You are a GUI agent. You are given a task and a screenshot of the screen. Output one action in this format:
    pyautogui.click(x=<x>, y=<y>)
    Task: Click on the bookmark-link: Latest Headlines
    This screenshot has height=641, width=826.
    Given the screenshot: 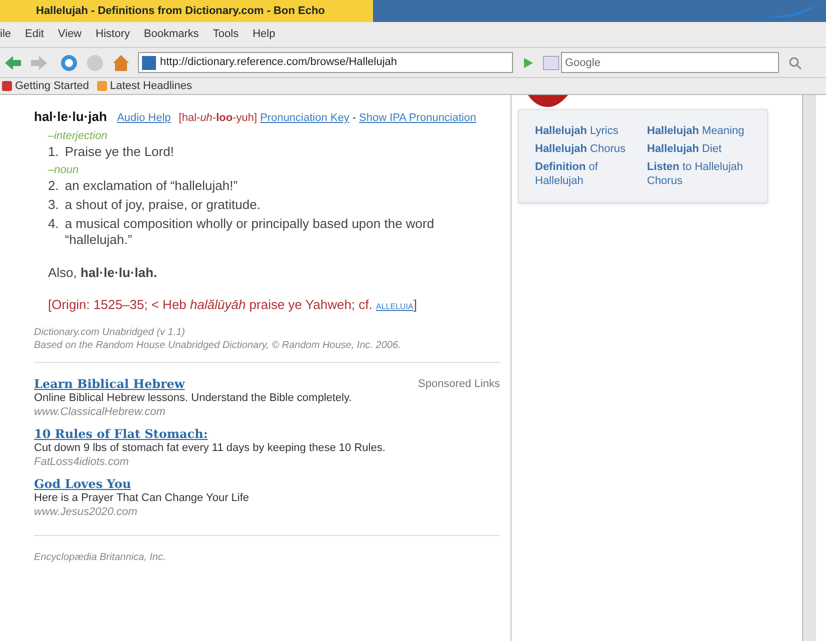 What is the action you would take?
    pyautogui.click(x=144, y=86)
    